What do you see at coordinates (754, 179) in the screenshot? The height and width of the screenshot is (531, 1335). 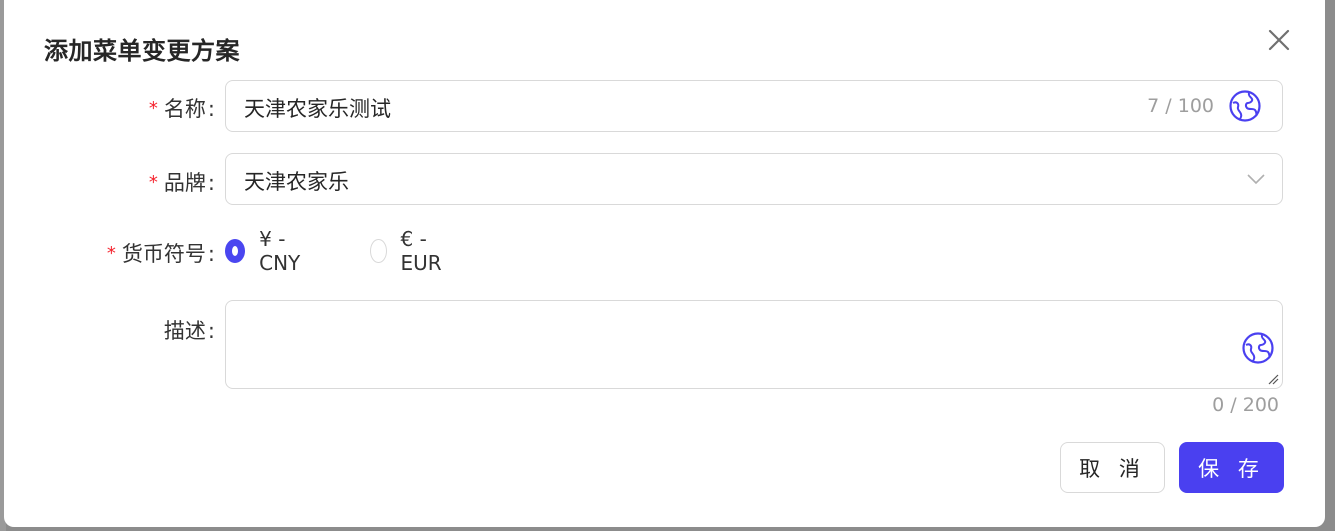 I see `brand-select: 天津农家乐` at bounding box center [754, 179].